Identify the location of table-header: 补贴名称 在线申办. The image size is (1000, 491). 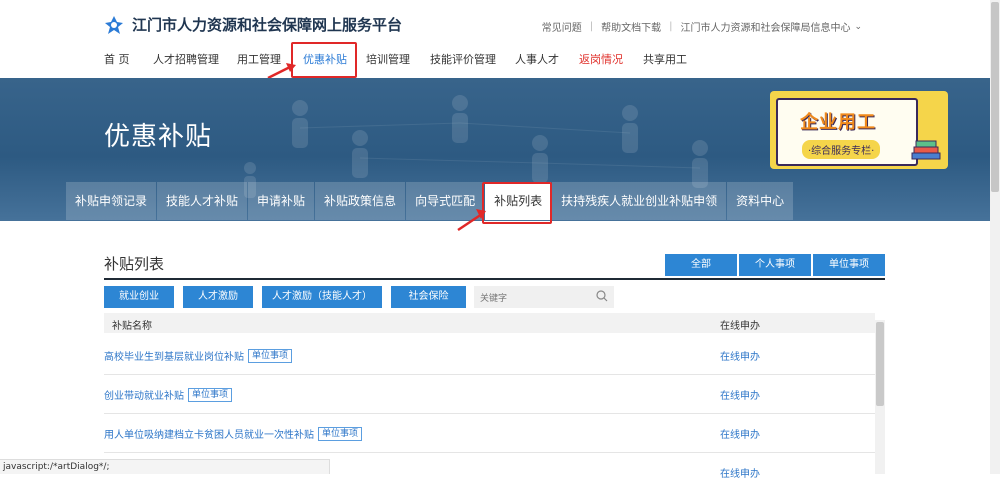
(489, 323).